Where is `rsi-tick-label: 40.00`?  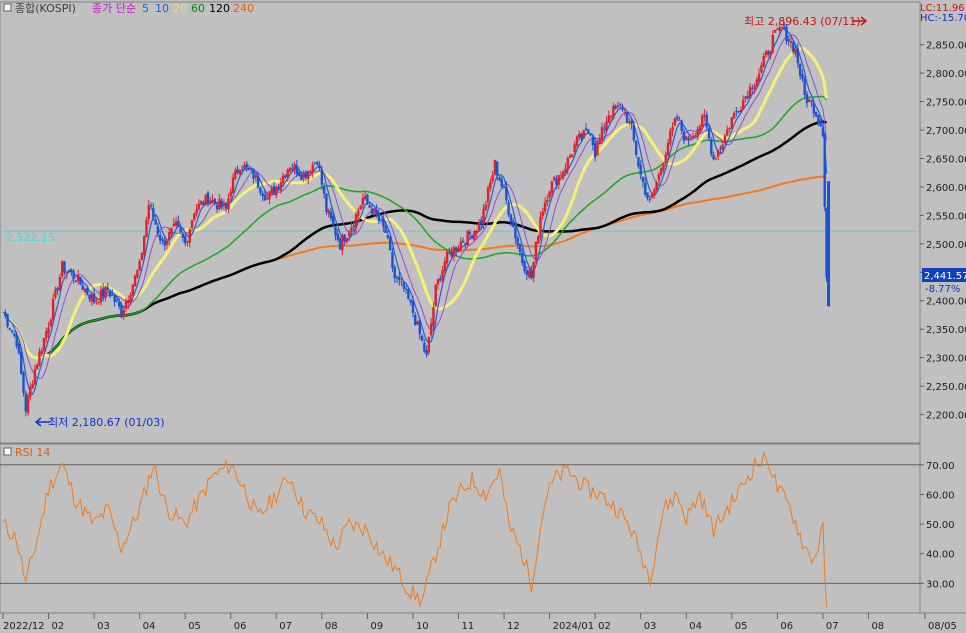
rsi-tick-label: 40.00 is located at coordinates (940, 555).